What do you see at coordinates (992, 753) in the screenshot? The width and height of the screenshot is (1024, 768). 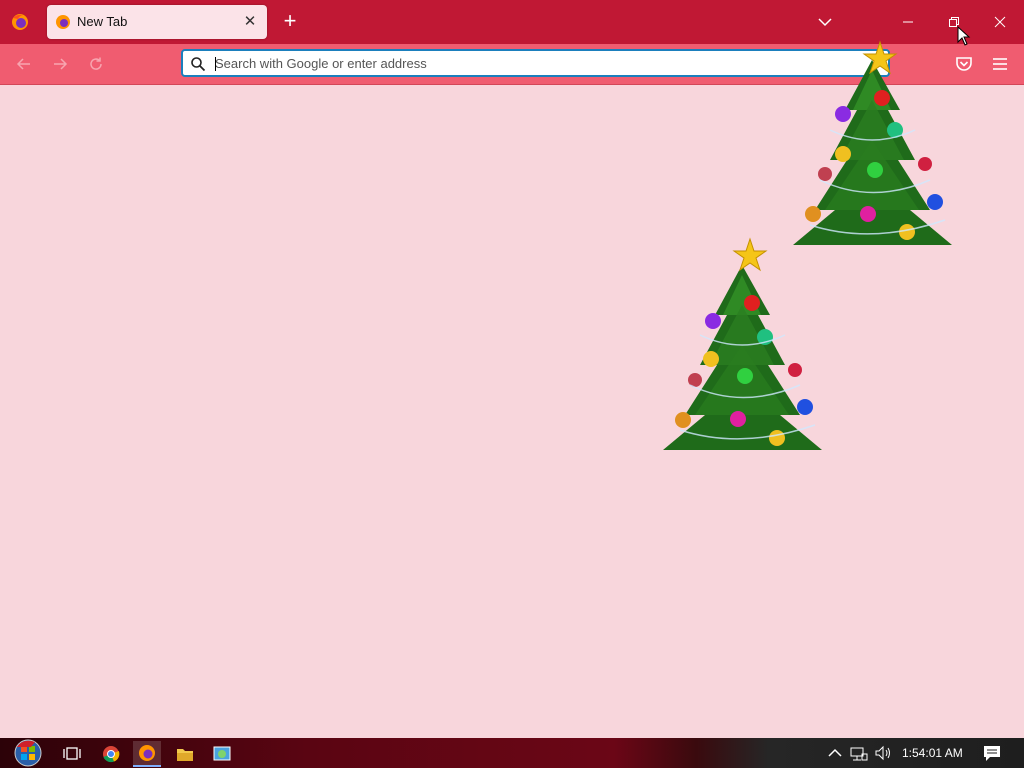 I see `action-center-icon` at bounding box center [992, 753].